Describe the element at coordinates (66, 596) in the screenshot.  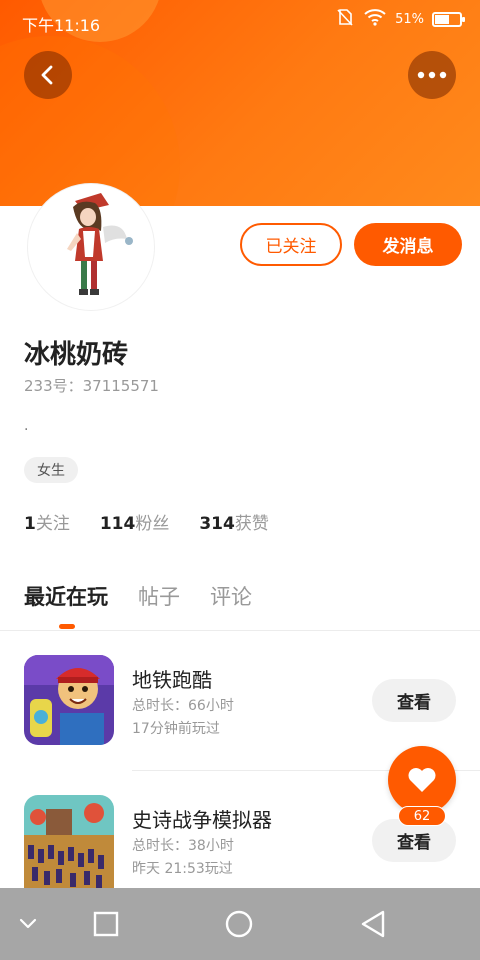
I see `tab-recently-played: 最近在玩` at that location.